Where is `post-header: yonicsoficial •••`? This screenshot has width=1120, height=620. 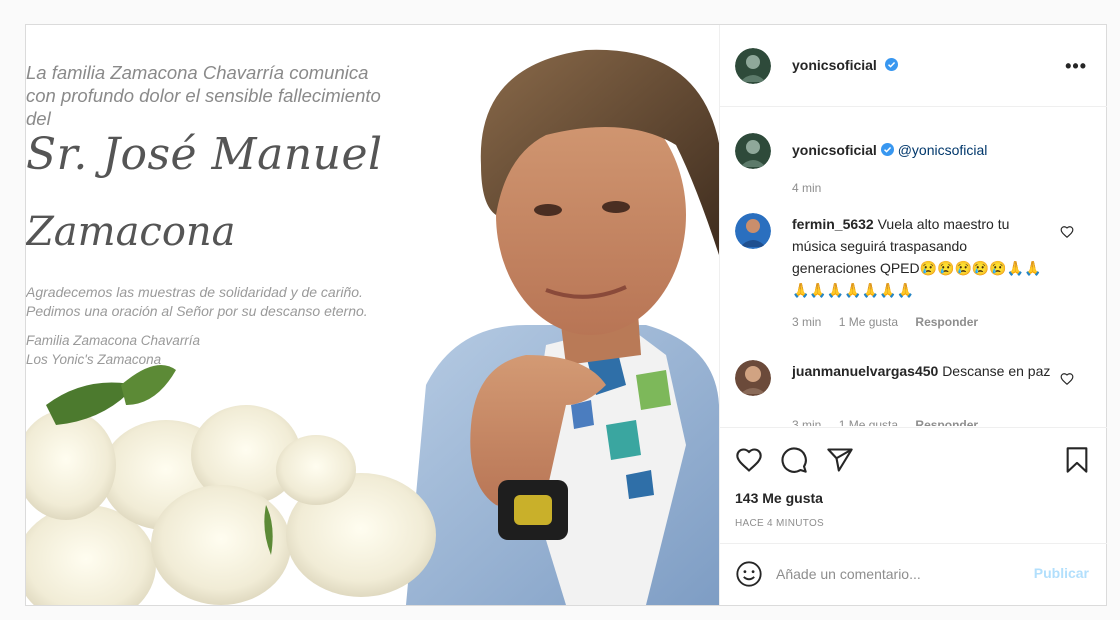 post-header: yonicsoficial ••• is located at coordinates (913, 66).